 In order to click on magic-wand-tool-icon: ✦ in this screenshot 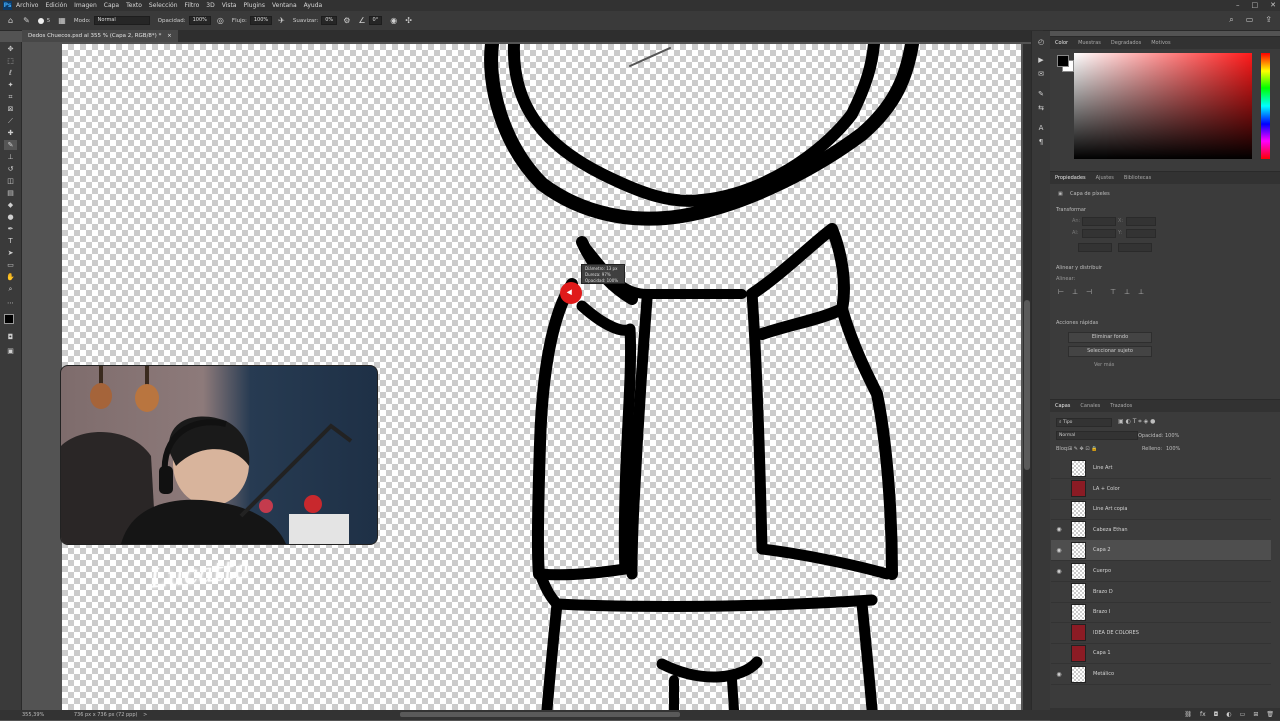, I will do `click(10, 85)`.